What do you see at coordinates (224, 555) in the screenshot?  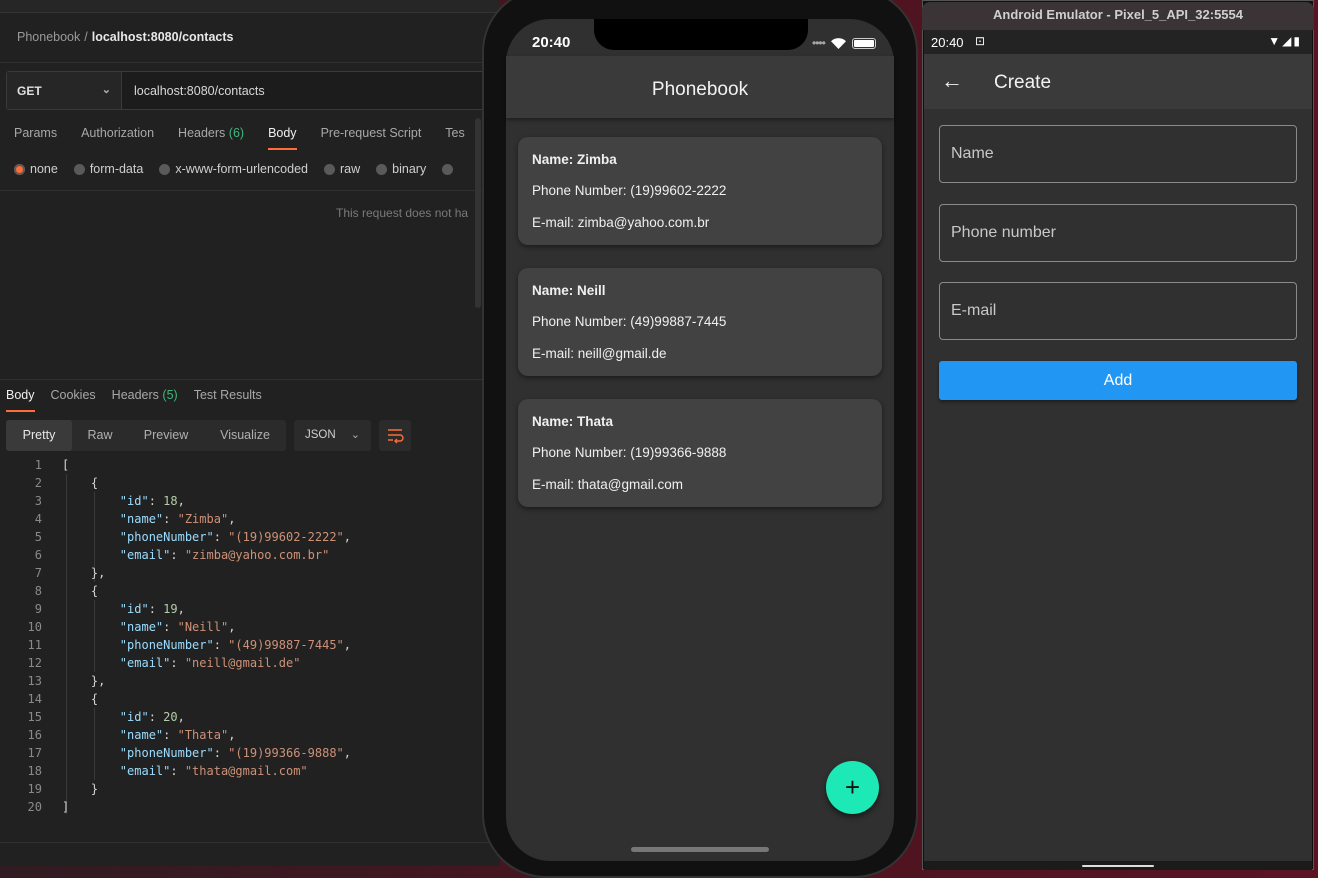 I see `code-text: "email": "zimba@yahoo.com.br"` at bounding box center [224, 555].